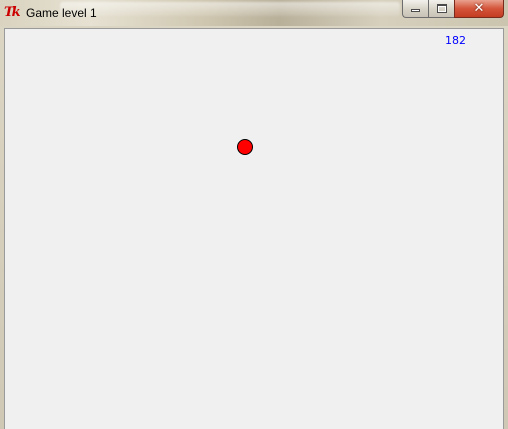  I want to click on minimize-button, so click(415, 9).